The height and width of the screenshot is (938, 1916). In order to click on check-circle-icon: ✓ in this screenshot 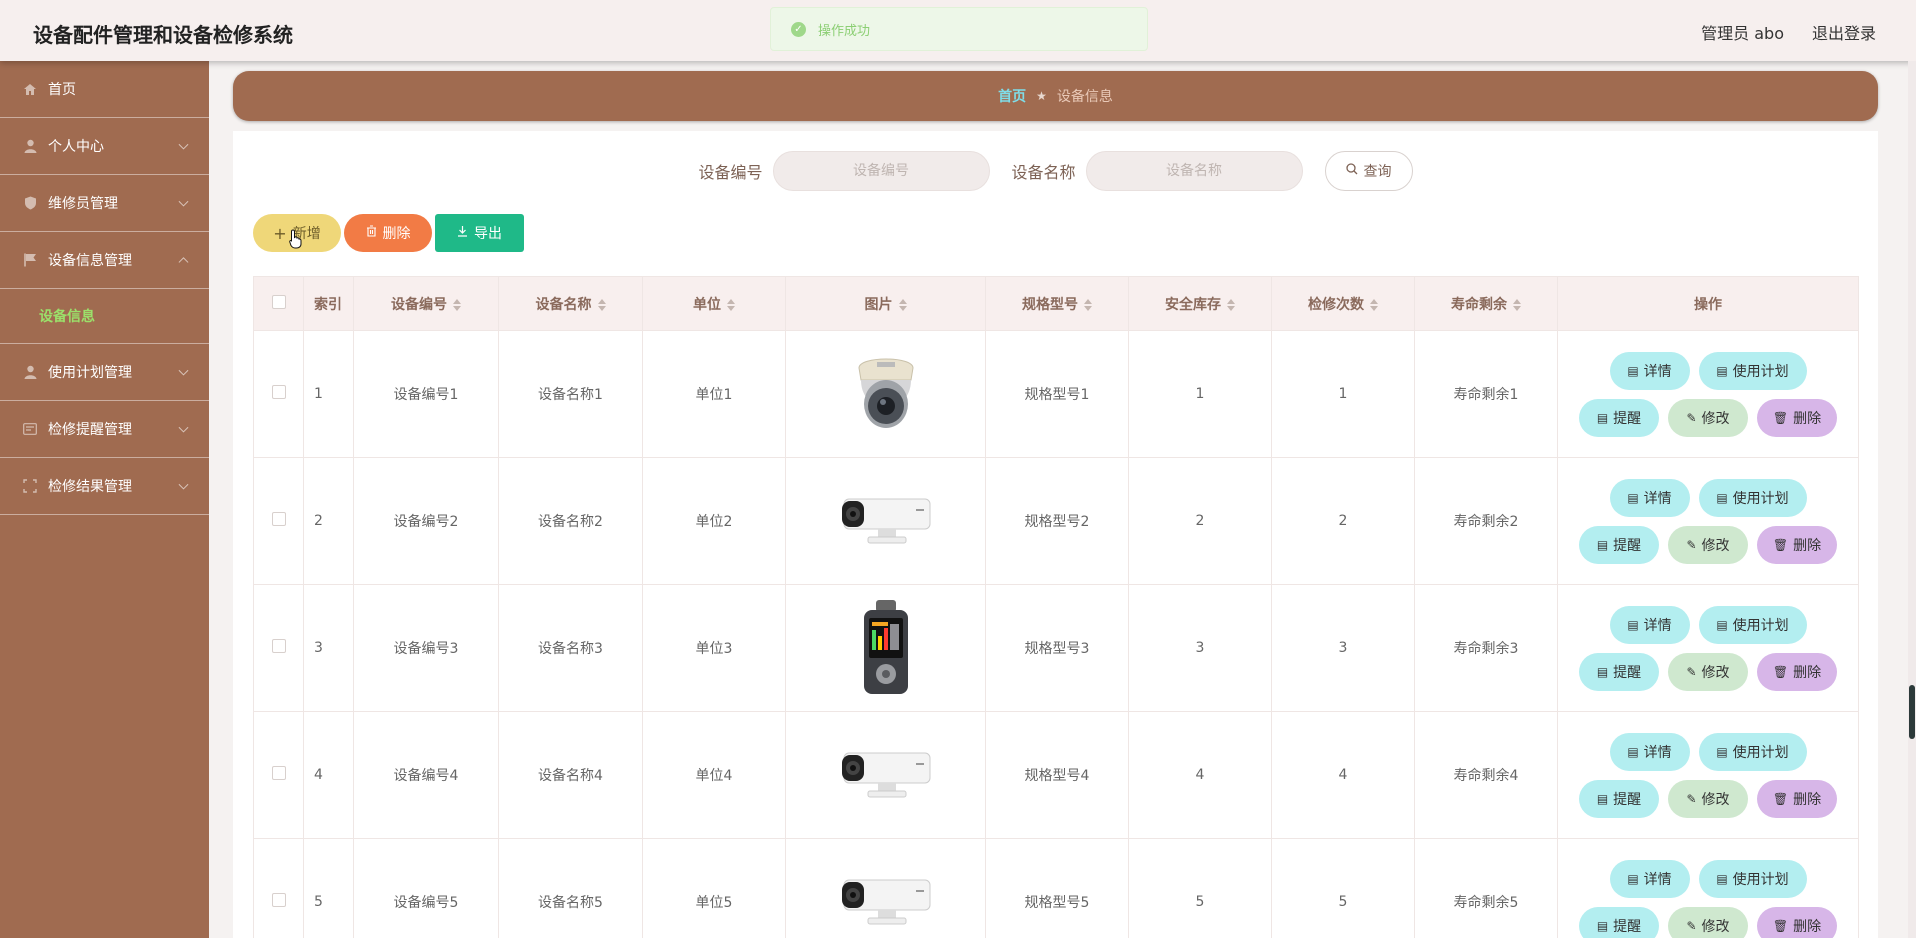, I will do `click(798, 29)`.